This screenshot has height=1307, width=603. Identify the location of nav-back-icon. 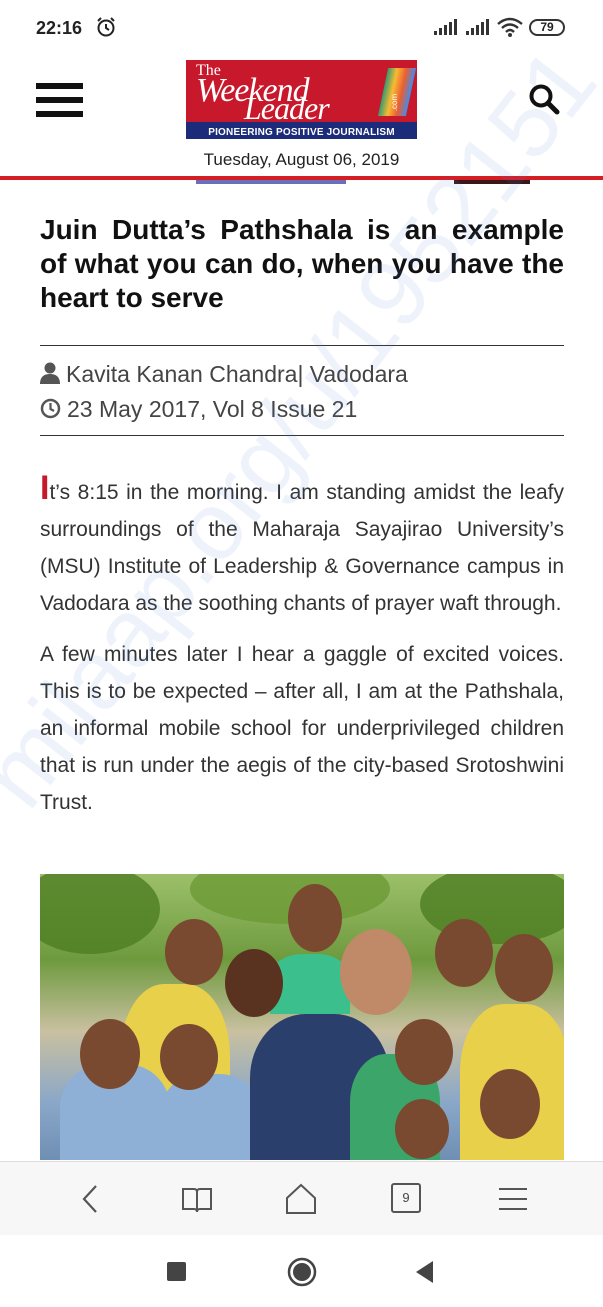
(424, 1272).